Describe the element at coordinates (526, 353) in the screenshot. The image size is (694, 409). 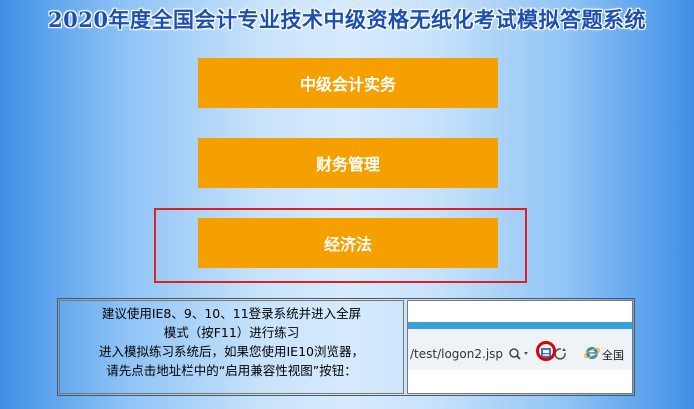
I see `dropdown-arrow-icon` at that location.